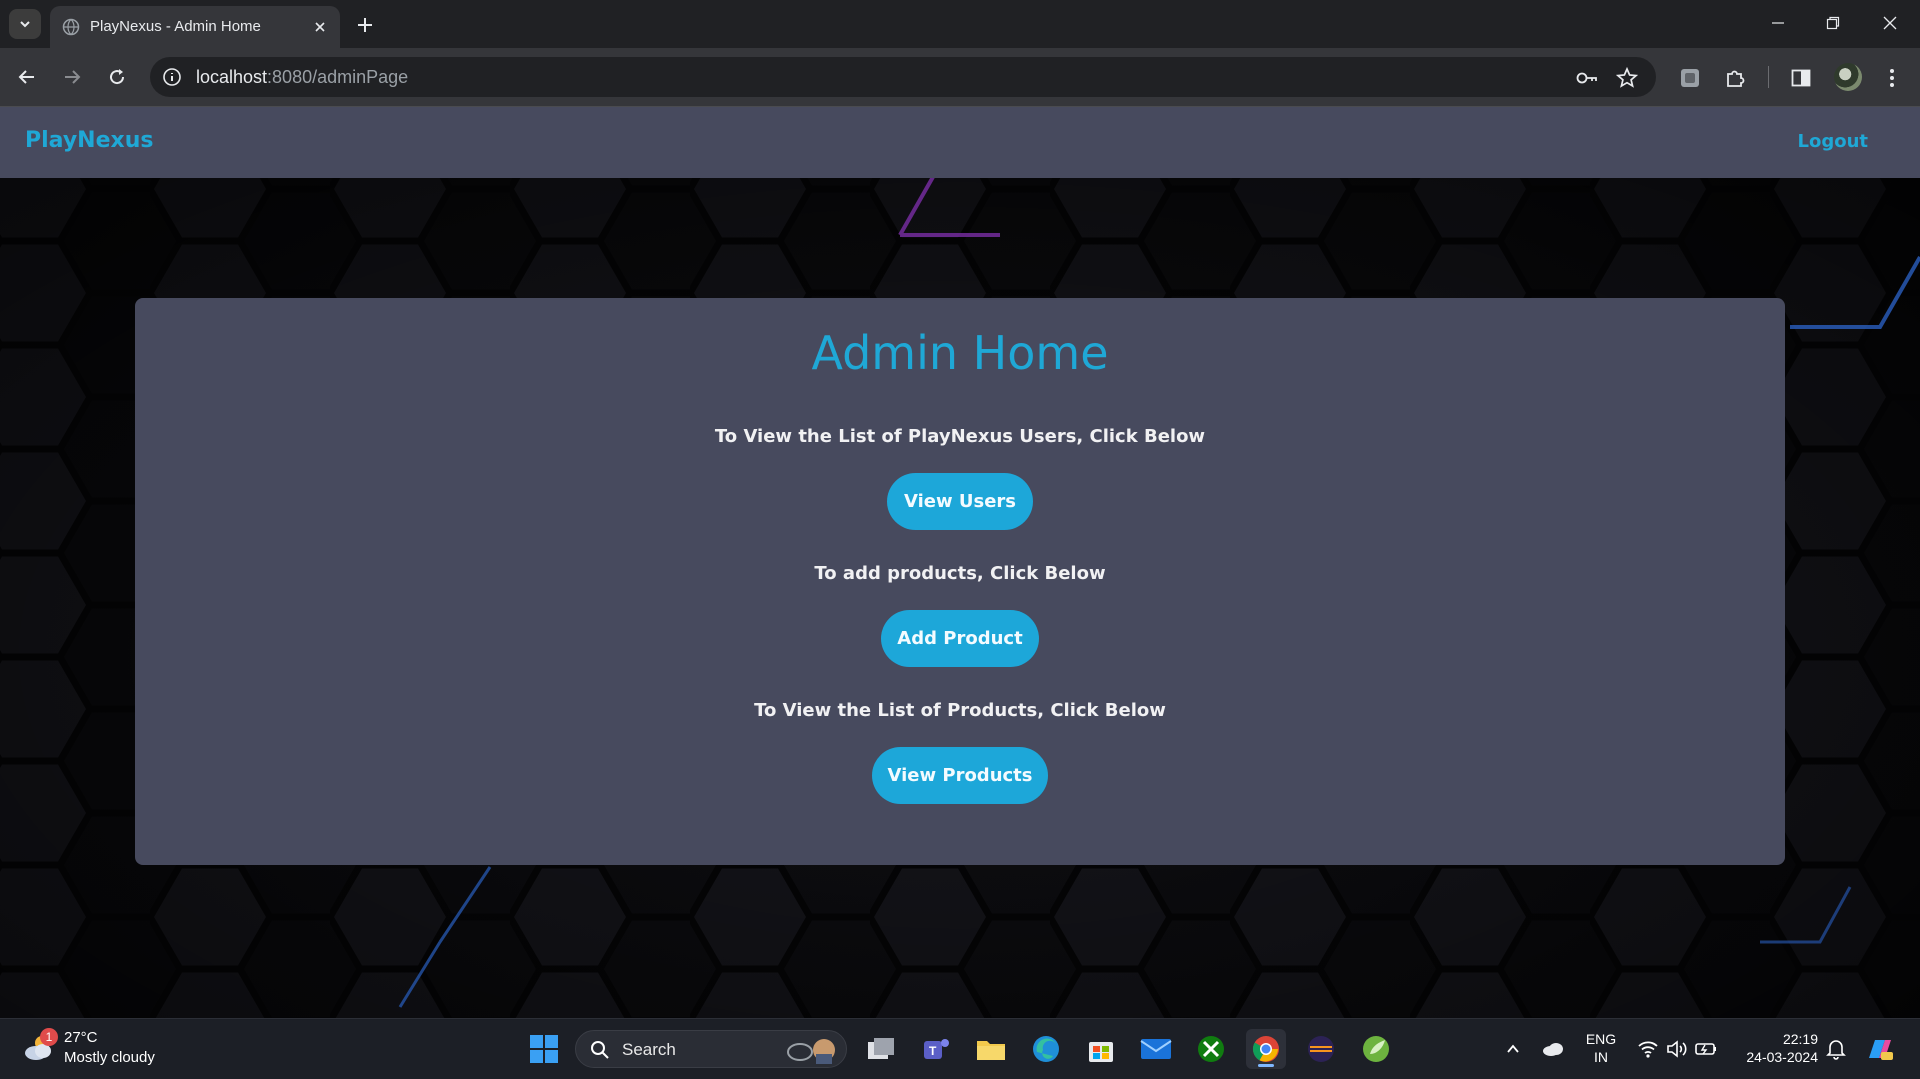 The image size is (1920, 1079). I want to click on notifications-bell-icon, so click(1836, 1049).